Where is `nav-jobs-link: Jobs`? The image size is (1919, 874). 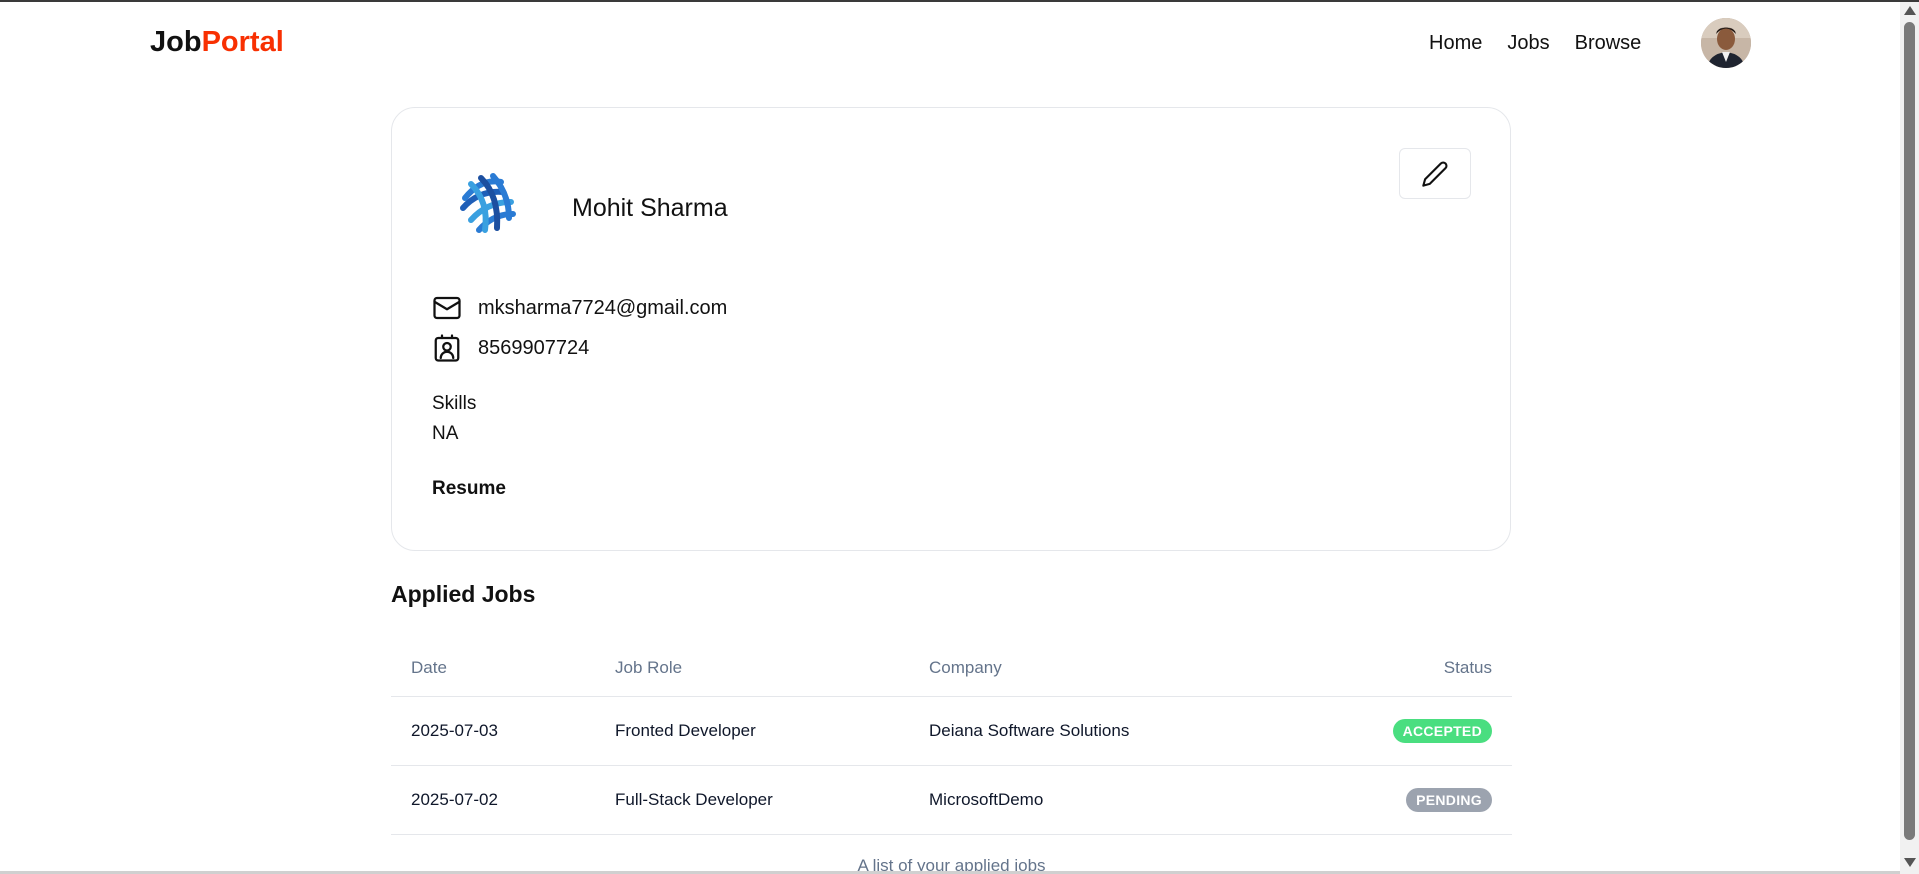 nav-jobs-link: Jobs is located at coordinates (1528, 43).